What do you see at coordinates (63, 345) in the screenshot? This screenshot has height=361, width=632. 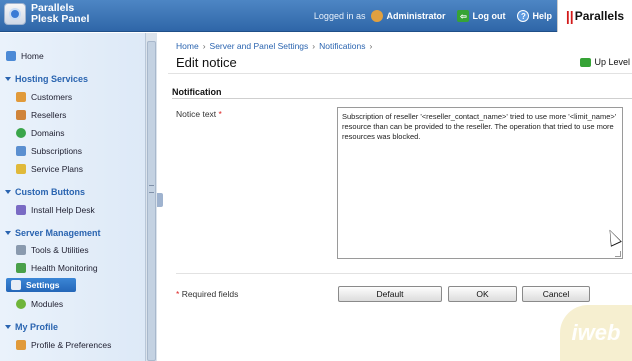 I see `sidebar-item-profile-preferences: Profile & Preferences` at bounding box center [63, 345].